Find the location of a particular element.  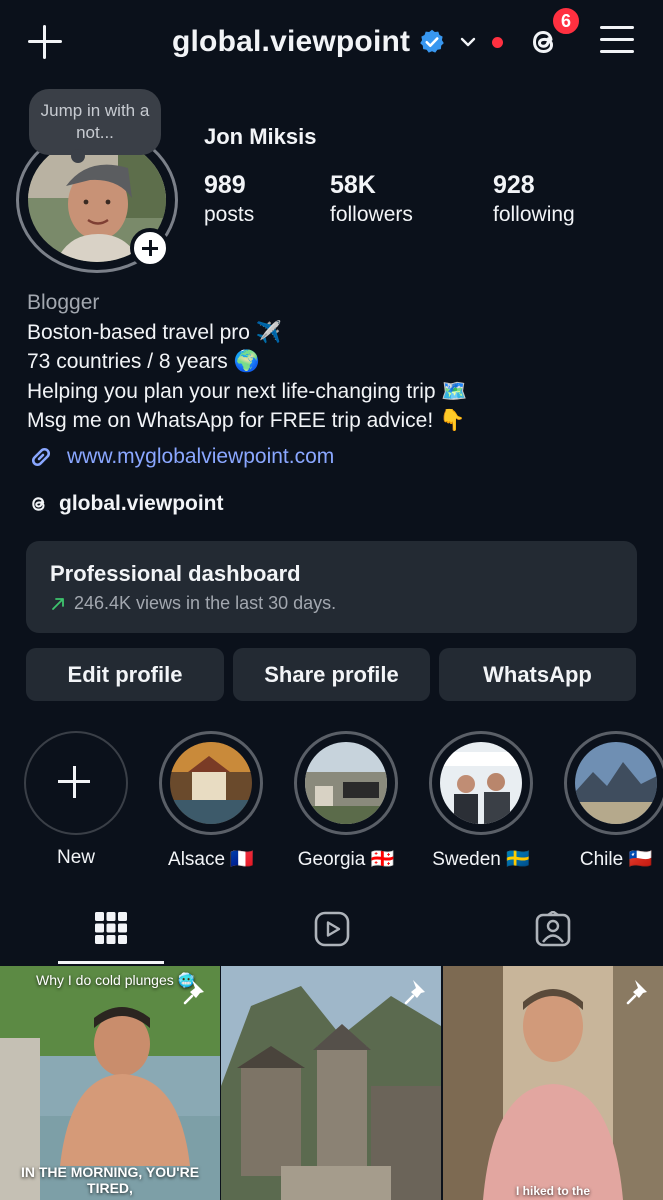

following-stat: 928 following is located at coordinates (534, 199).